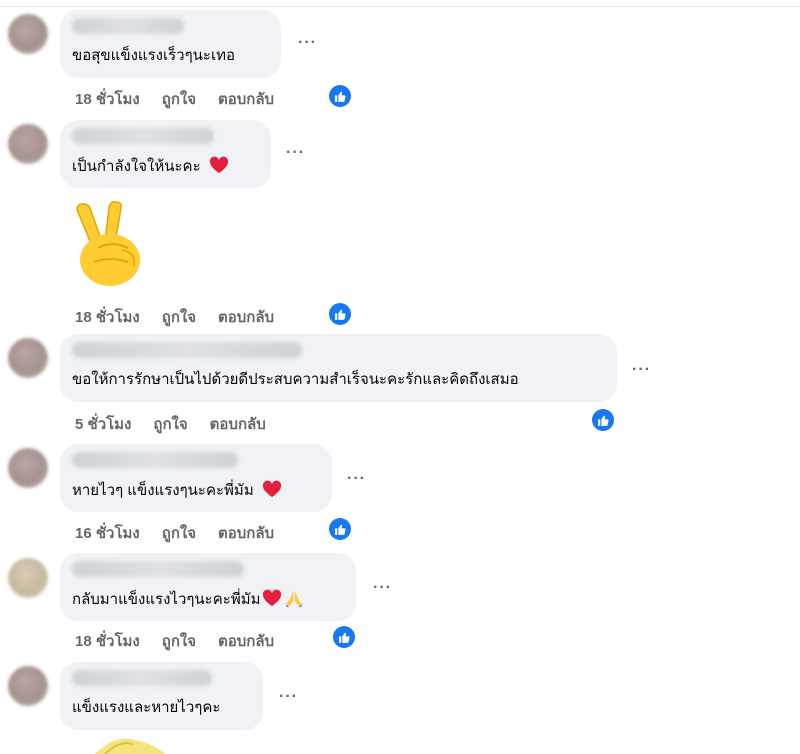  I want to click on comment-bubble: แข็งแรงและหายไวๆคะ, so click(161, 696).